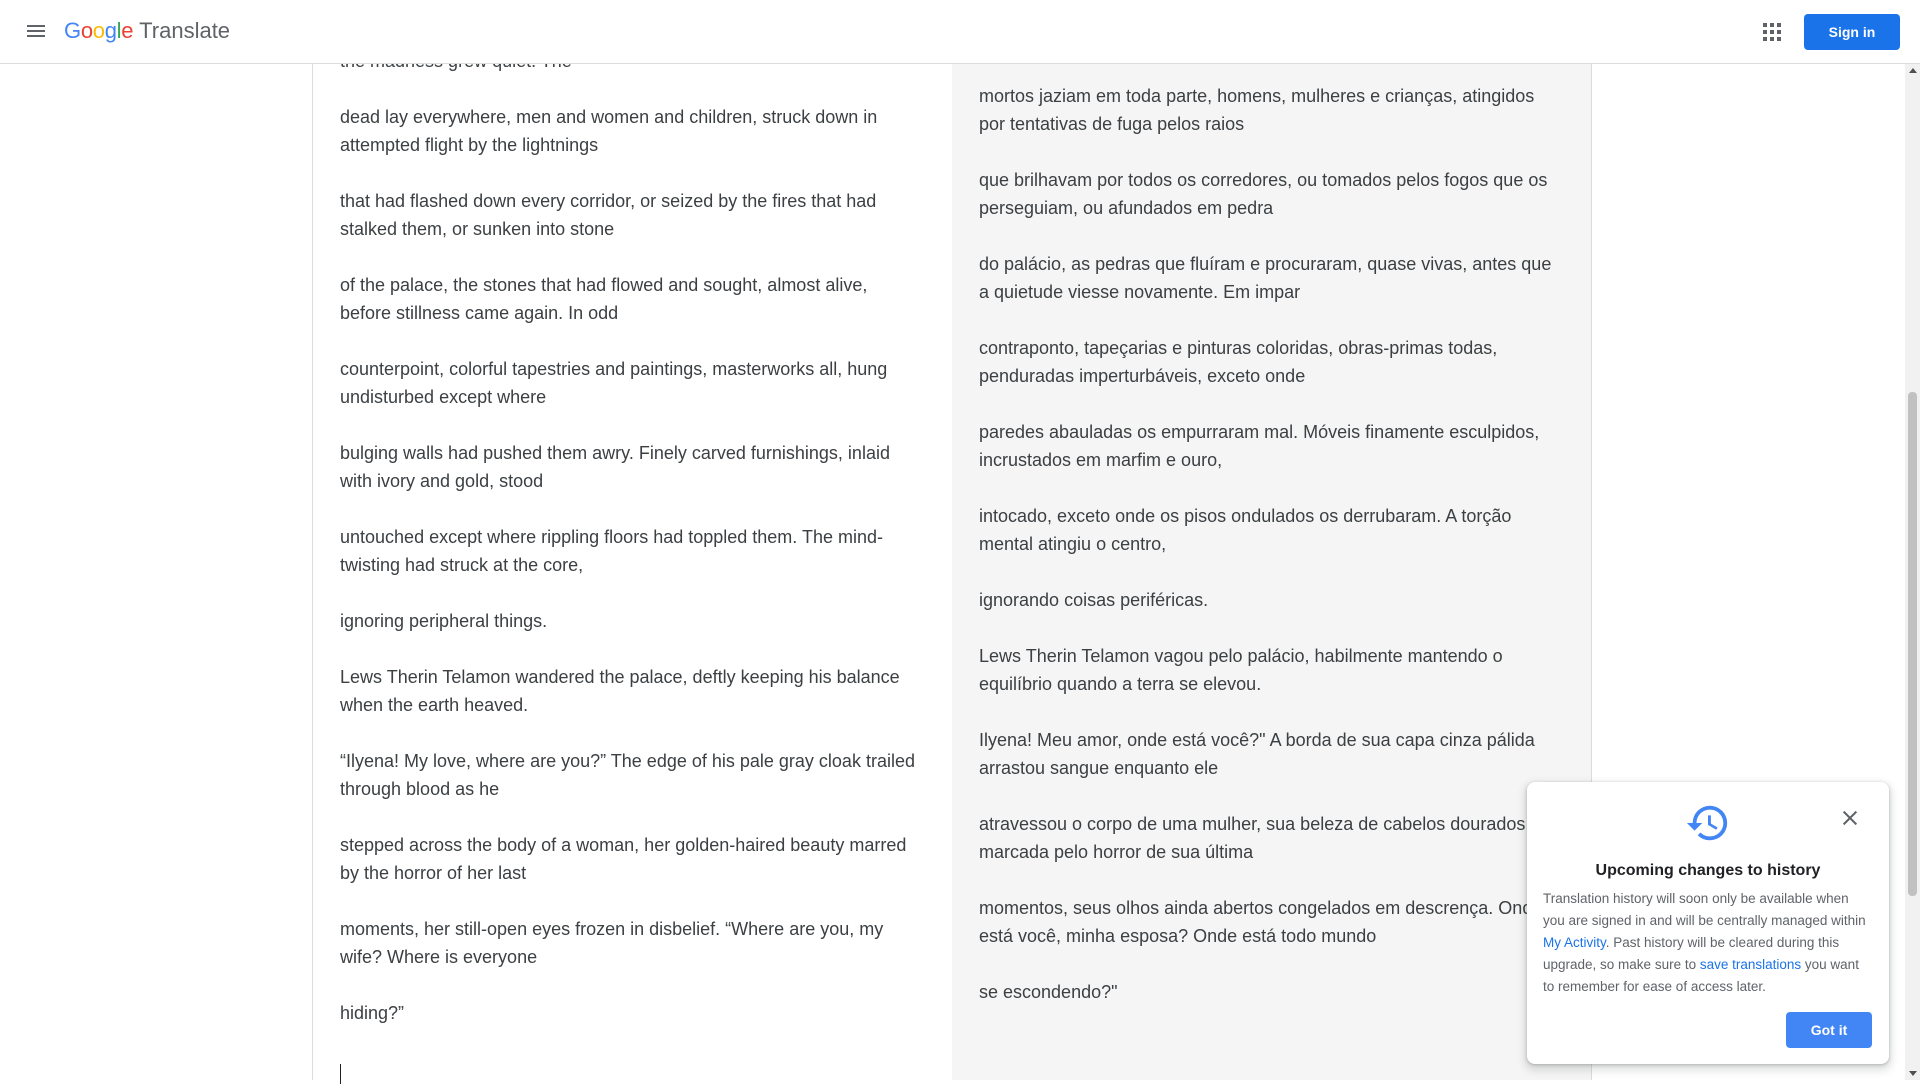 The width and height of the screenshot is (1920, 1084). I want to click on history-icon, so click(1707, 823).